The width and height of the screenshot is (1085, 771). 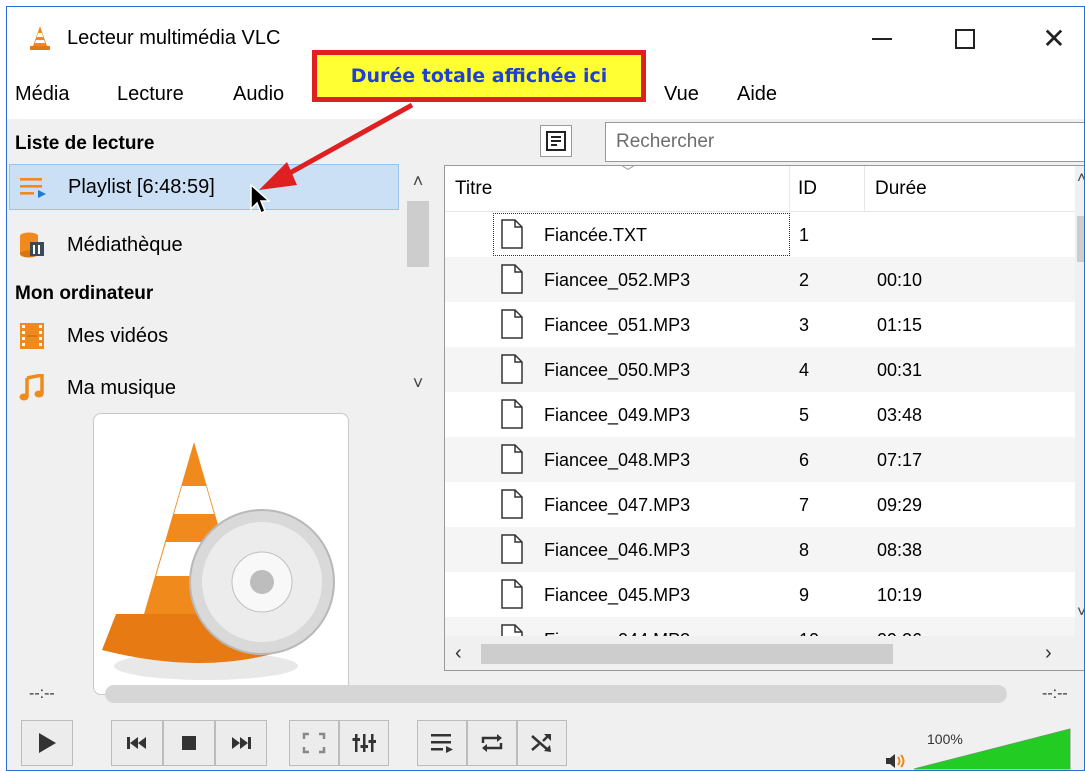 What do you see at coordinates (260, 199) in the screenshot?
I see `mouse-cursor-icon` at bounding box center [260, 199].